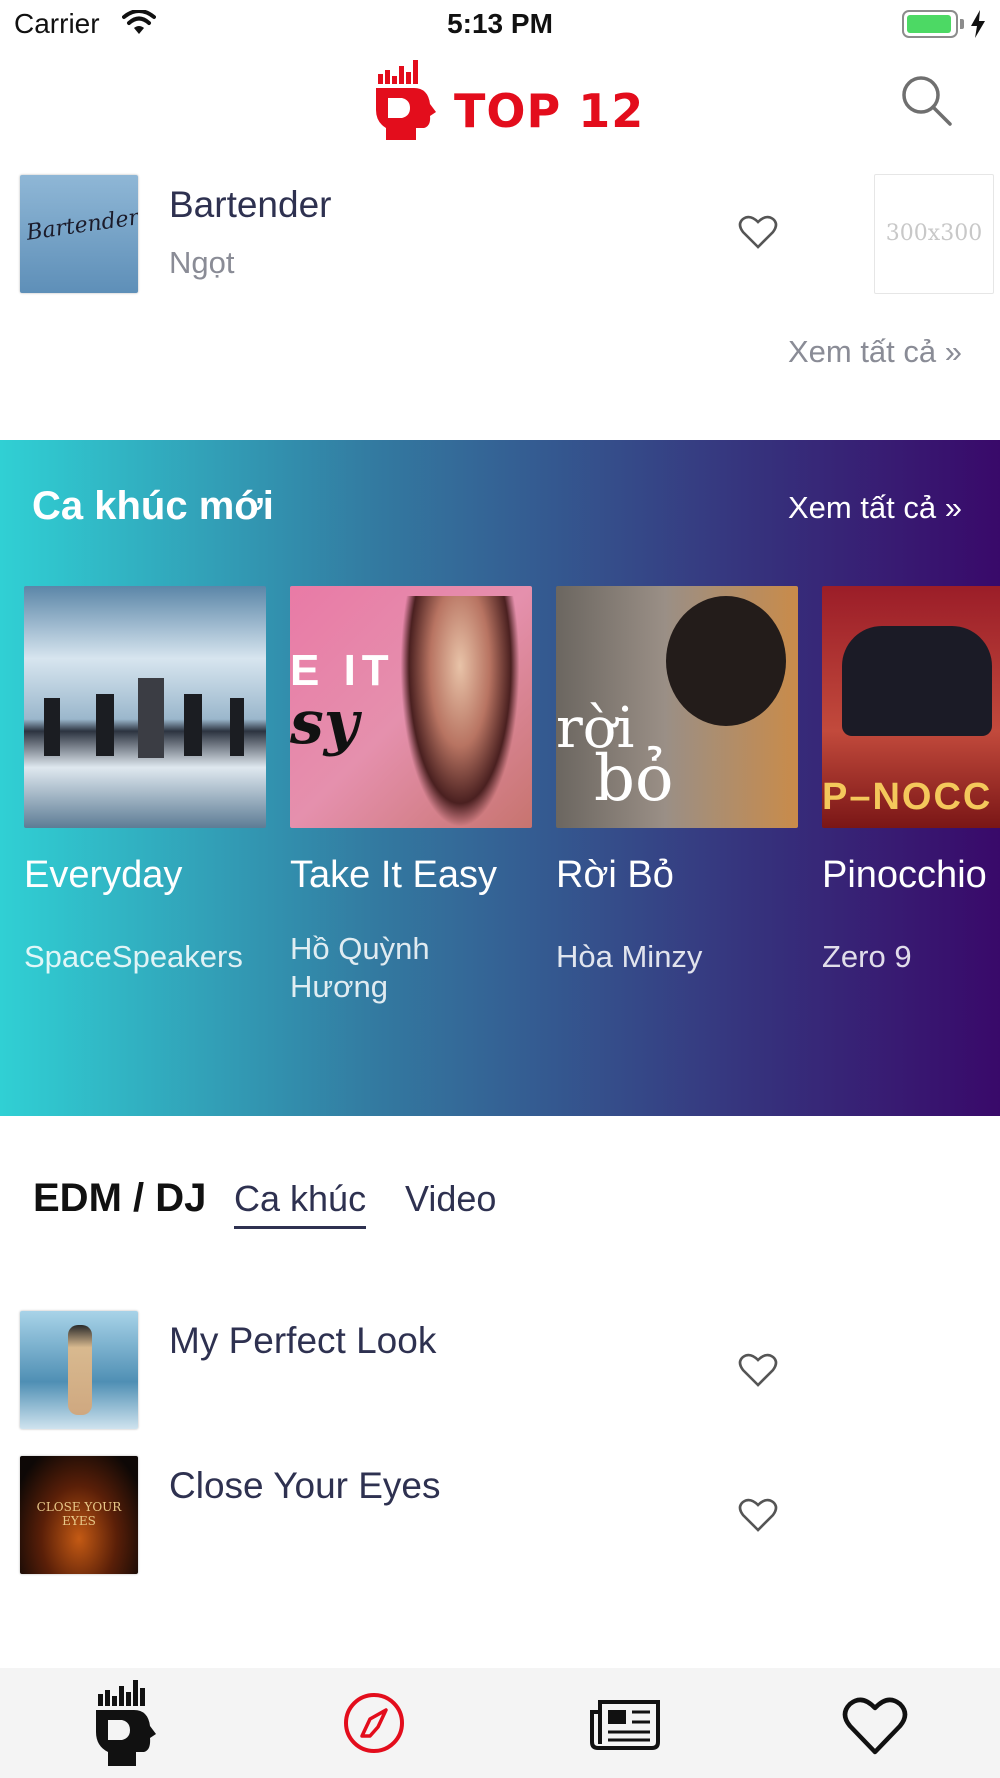 The width and height of the screenshot is (1000, 1778). What do you see at coordinates (549, 111) in the screenshot?
I see `app-title: TOP 12` at bounding box center [549, 111].